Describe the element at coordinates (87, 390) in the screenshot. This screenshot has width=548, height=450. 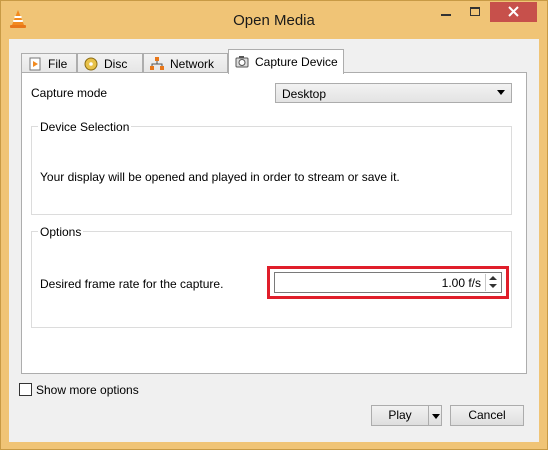
I see `show-more-options-label: Show more options` at that location.